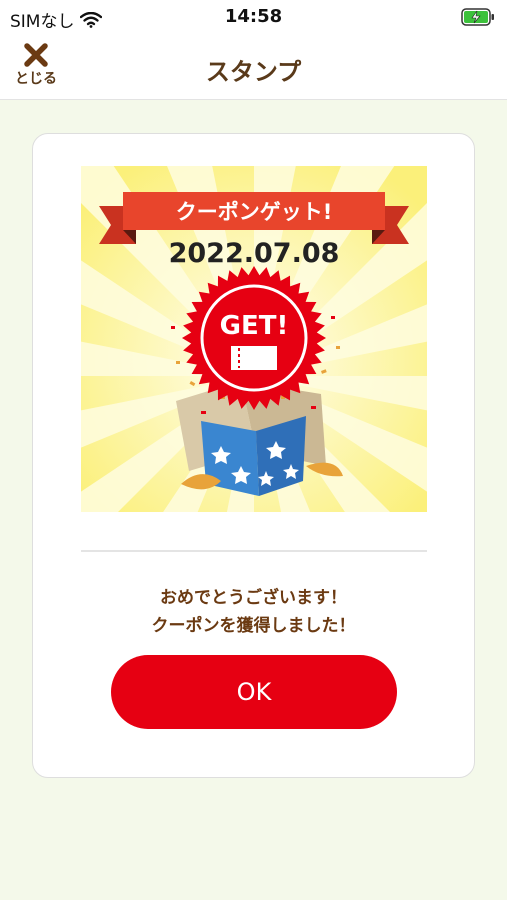 This screenshot has width=507, height=900. What do you see at coordinates (254, 326) in the screenshot?
I see `seal-text: GET!` at bounding box center [254, 326].